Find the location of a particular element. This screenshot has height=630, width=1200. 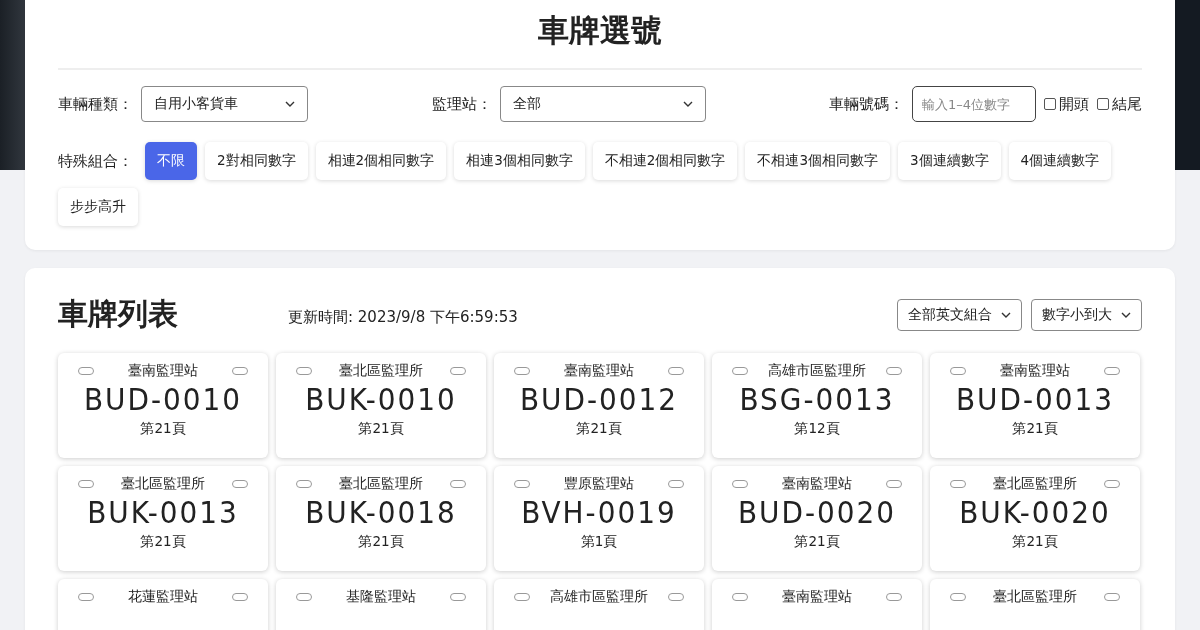

license-plate-card: 臺北區監理所 BUK-0020 第21頁 is located at coordinates (1035, 518).